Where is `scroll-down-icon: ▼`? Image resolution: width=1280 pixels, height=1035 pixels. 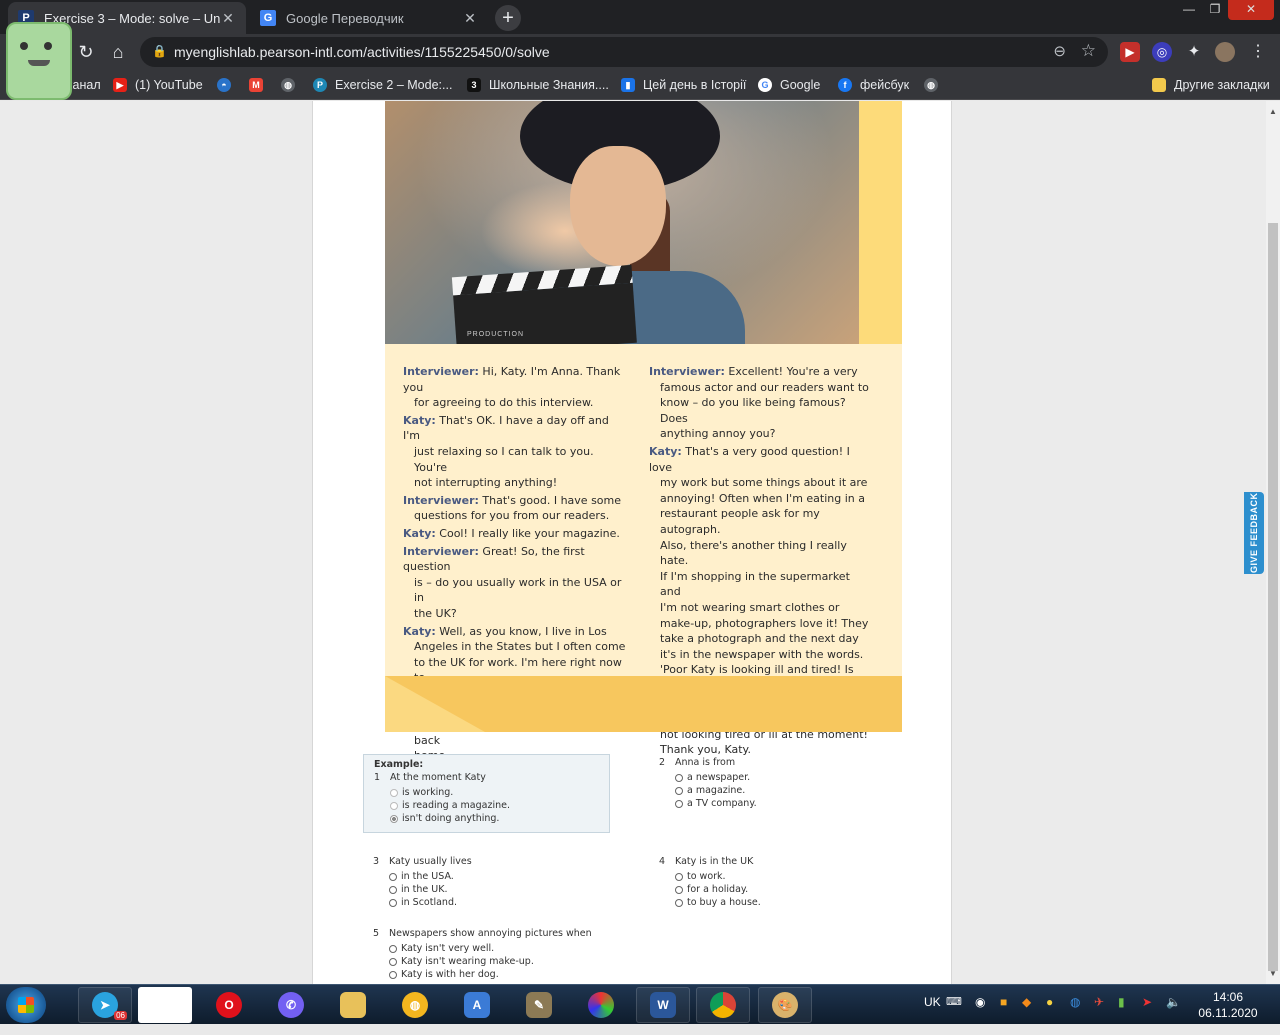
scroll-down-icon: ▼ is located at coordinates (1273, 973).